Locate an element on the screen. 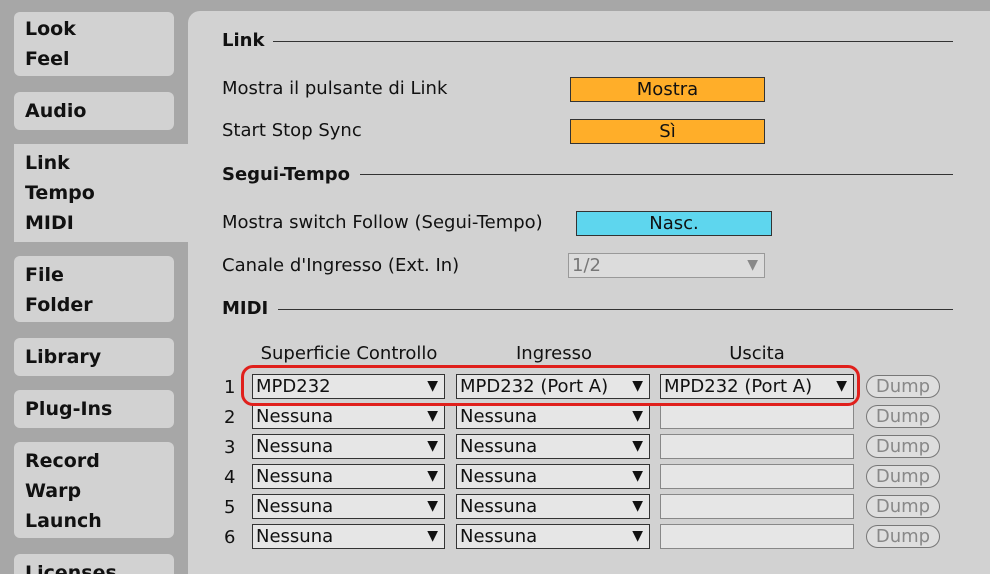 The height and width of the screenshot is (574, 990). midi-row-number: 5 is located at coordinates (230, 507).